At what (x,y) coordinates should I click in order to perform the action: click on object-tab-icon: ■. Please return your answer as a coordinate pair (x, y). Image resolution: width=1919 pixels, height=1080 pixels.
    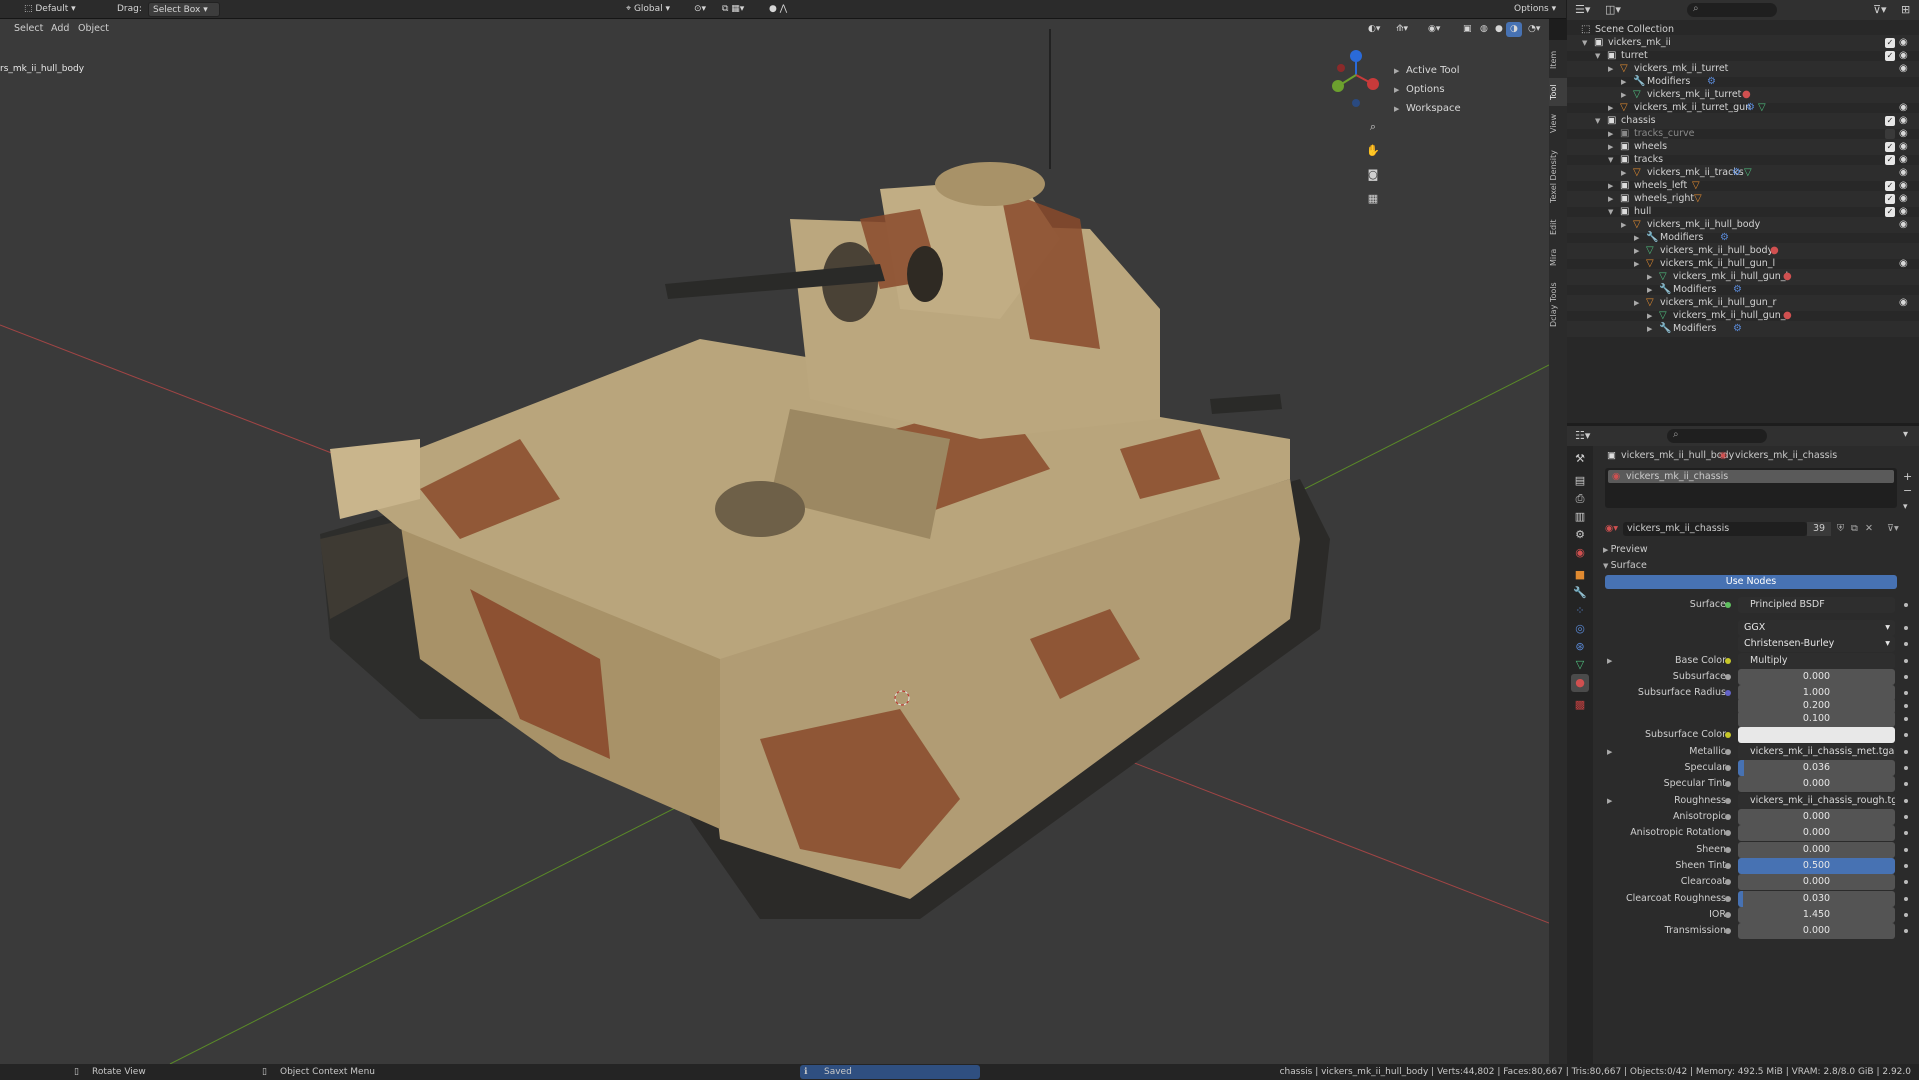
    Looking at the image, I should click on (1580, 575).